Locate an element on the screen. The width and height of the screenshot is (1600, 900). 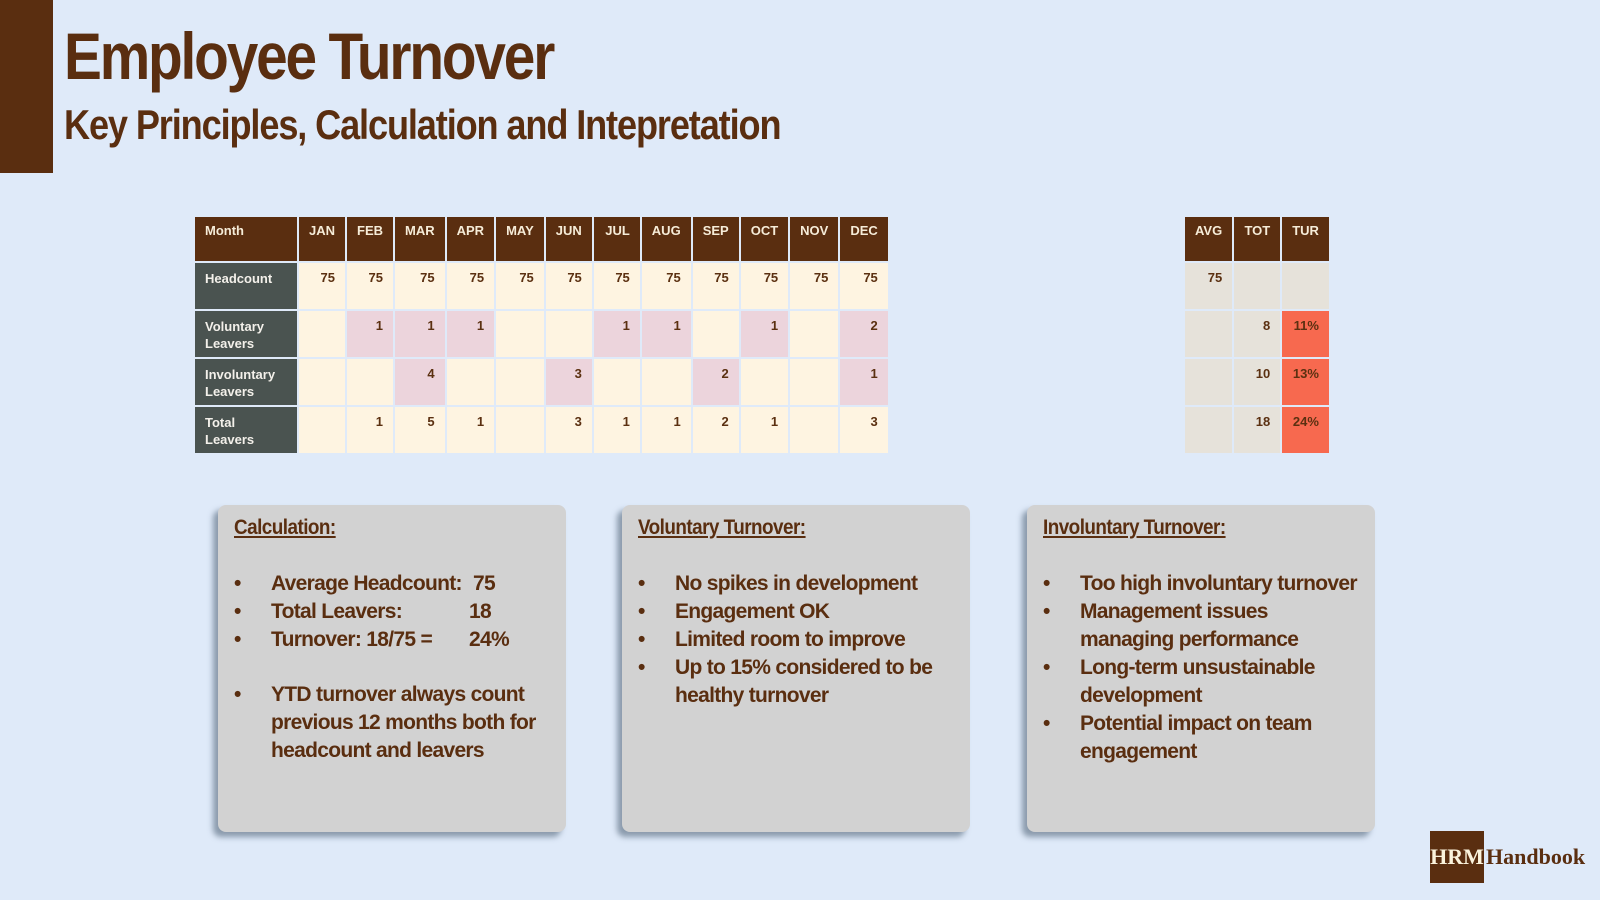
row-label: Headcount is located at coordinates (246, 286).